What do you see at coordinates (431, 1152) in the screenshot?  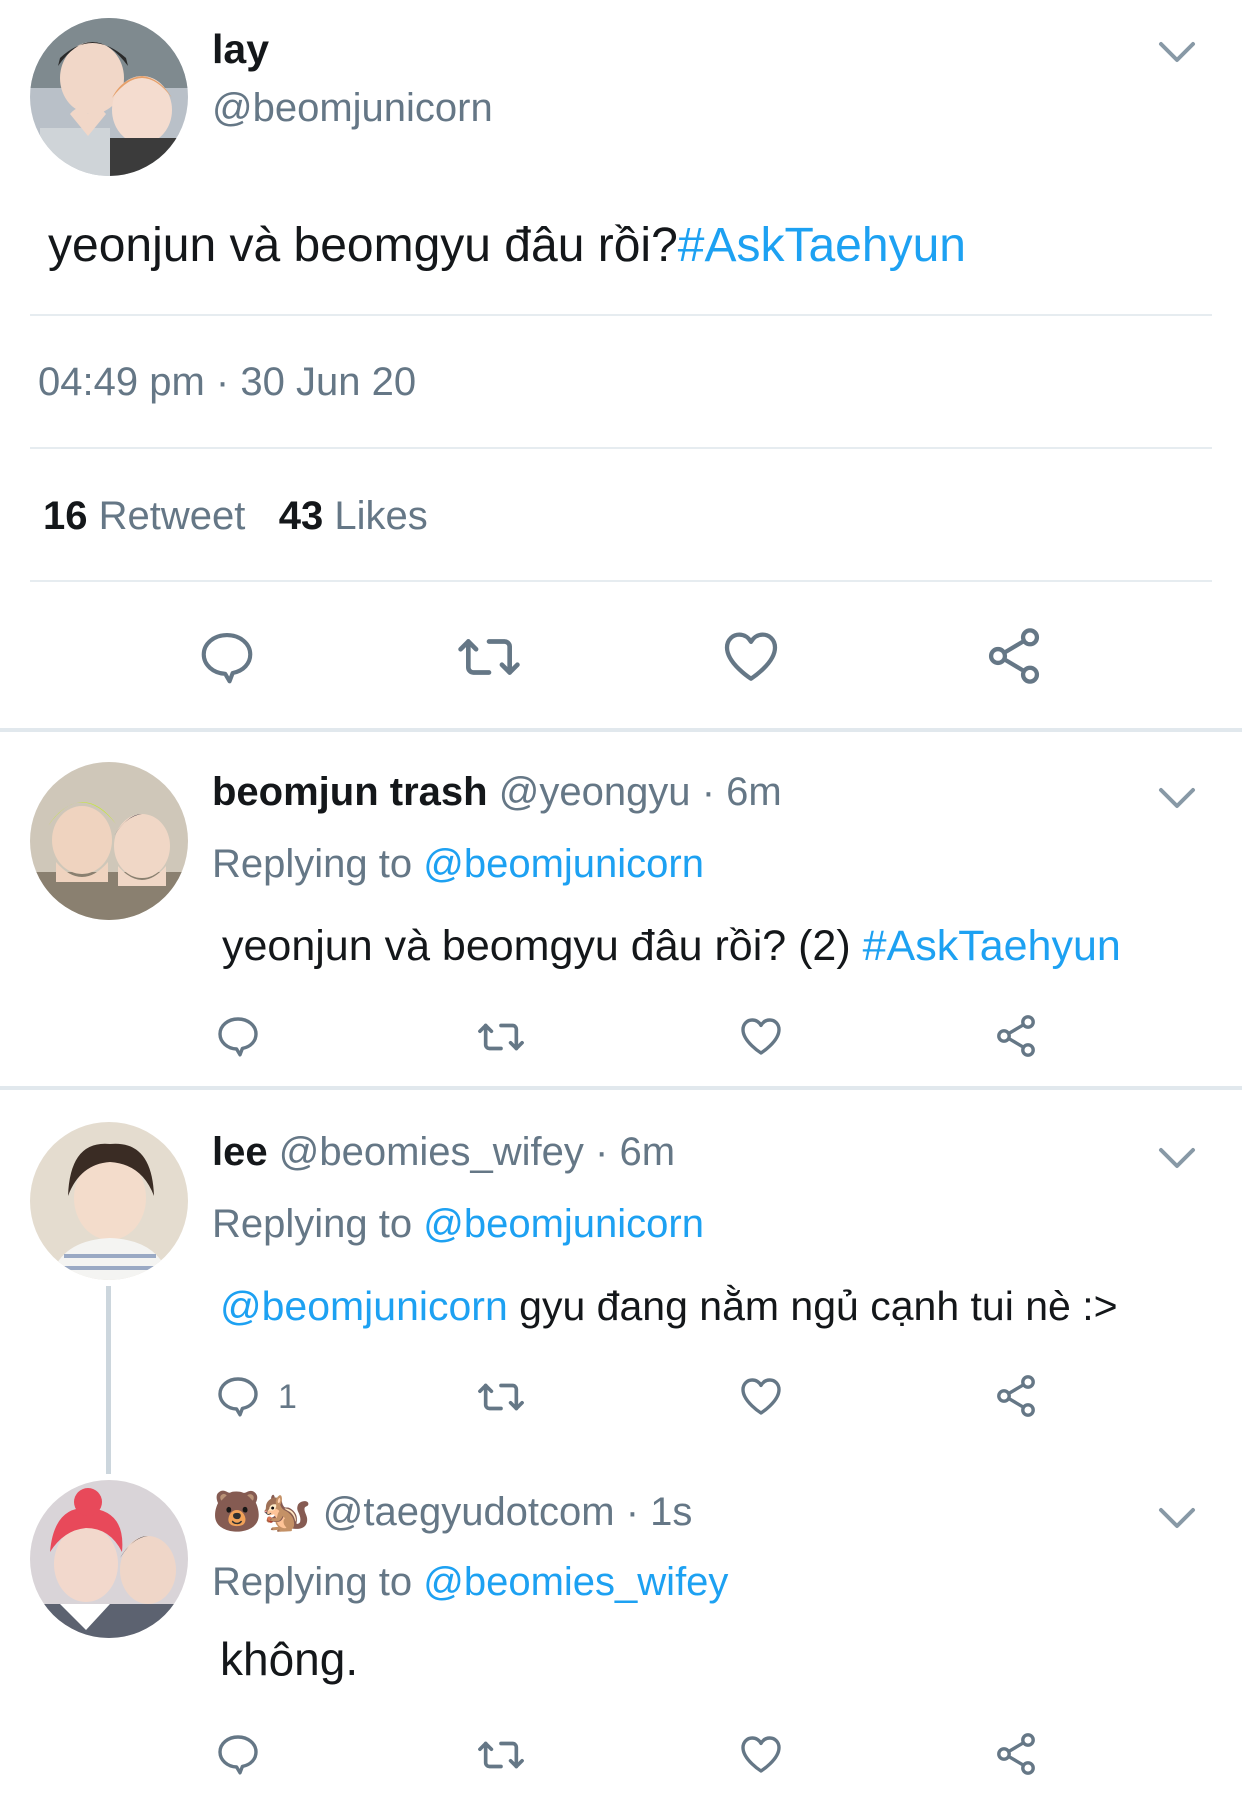 I see `reply-author-handle: @beomies_wifey` at bounding box center [431, 1152].